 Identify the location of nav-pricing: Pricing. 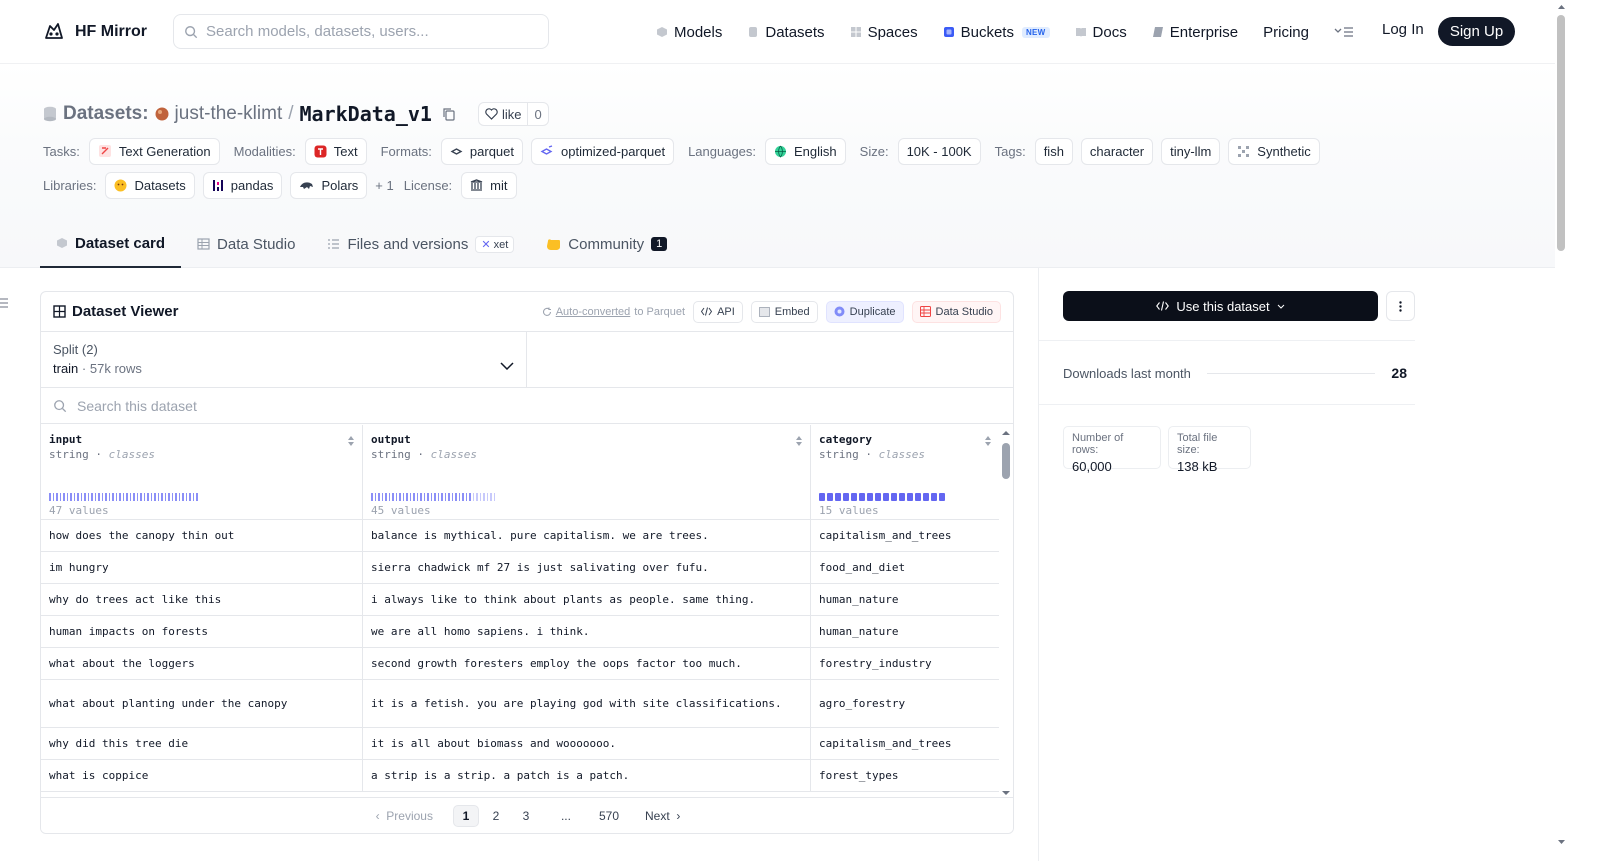
(1286, 32).